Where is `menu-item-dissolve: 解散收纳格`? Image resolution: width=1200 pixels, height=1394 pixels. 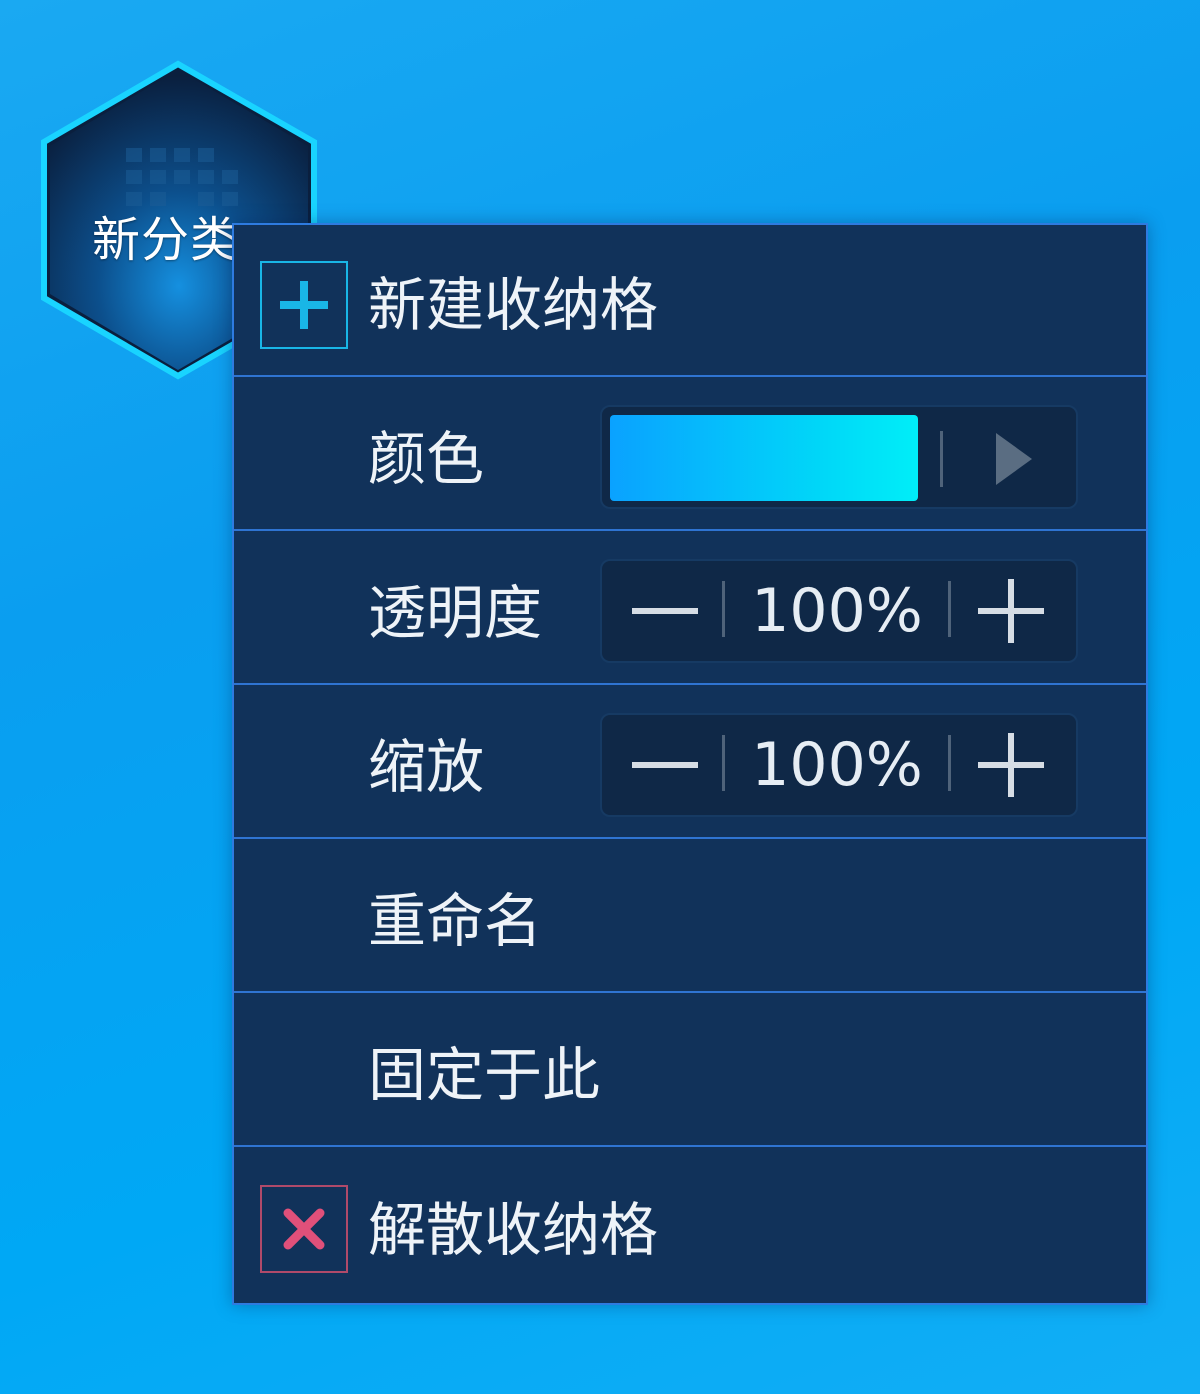 menu-item-dissolve: 解散收纳格 is located at coordinates (690, 1225).